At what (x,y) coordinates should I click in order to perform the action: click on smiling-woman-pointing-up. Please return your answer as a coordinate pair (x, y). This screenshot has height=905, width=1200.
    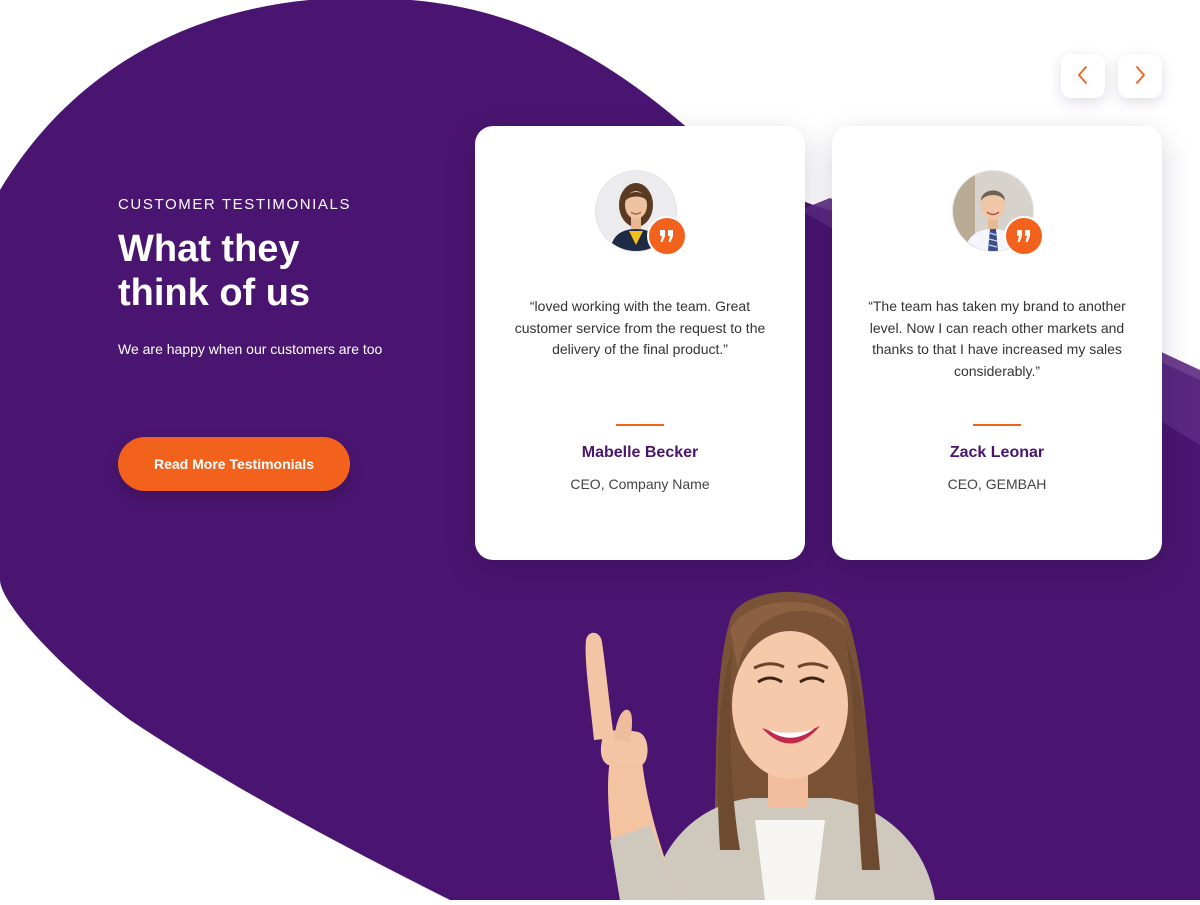
    Looking at the image, I should click on (760, 745).